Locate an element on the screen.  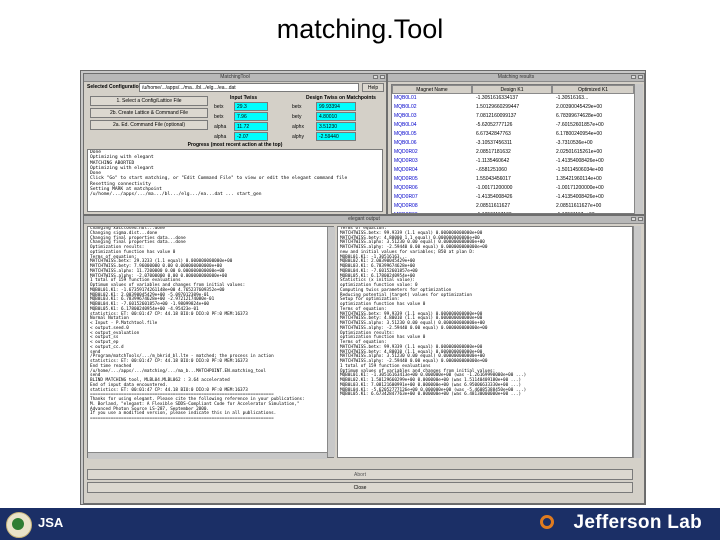
design-betx-field: 99.93394 is located at coordinates (336, 106).